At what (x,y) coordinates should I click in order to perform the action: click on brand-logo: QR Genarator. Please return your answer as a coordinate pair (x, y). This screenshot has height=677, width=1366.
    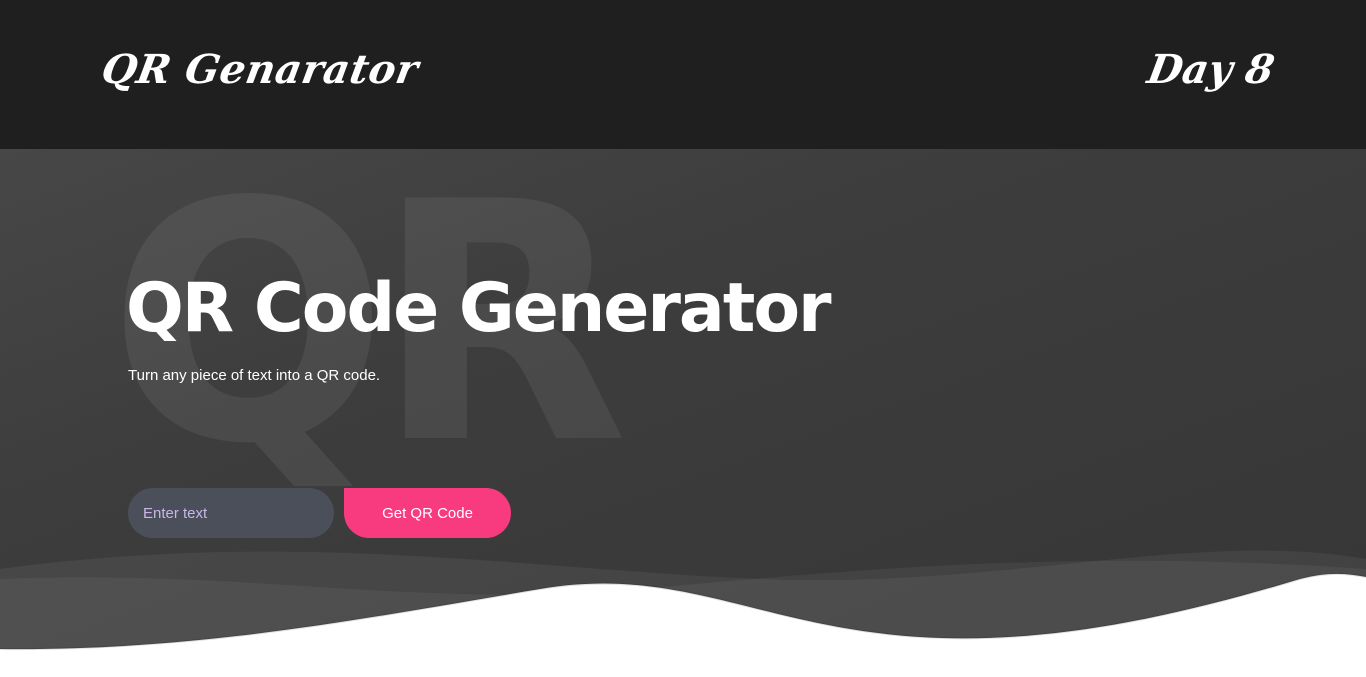
    Looking at the image, I should click on (260, 70).